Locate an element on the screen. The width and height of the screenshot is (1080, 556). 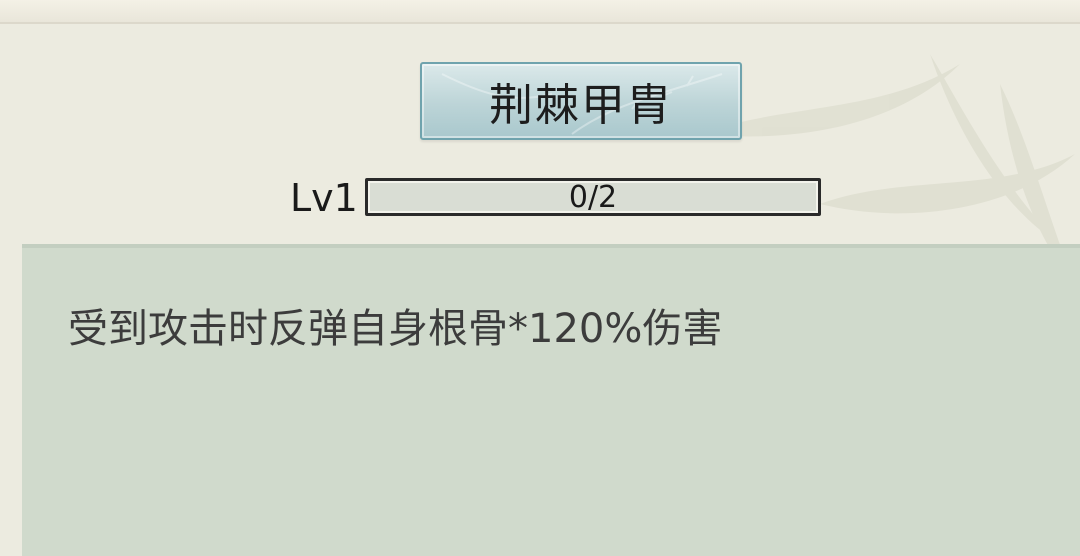
progress-text: 0/2 is located at coordinates (593, 197).